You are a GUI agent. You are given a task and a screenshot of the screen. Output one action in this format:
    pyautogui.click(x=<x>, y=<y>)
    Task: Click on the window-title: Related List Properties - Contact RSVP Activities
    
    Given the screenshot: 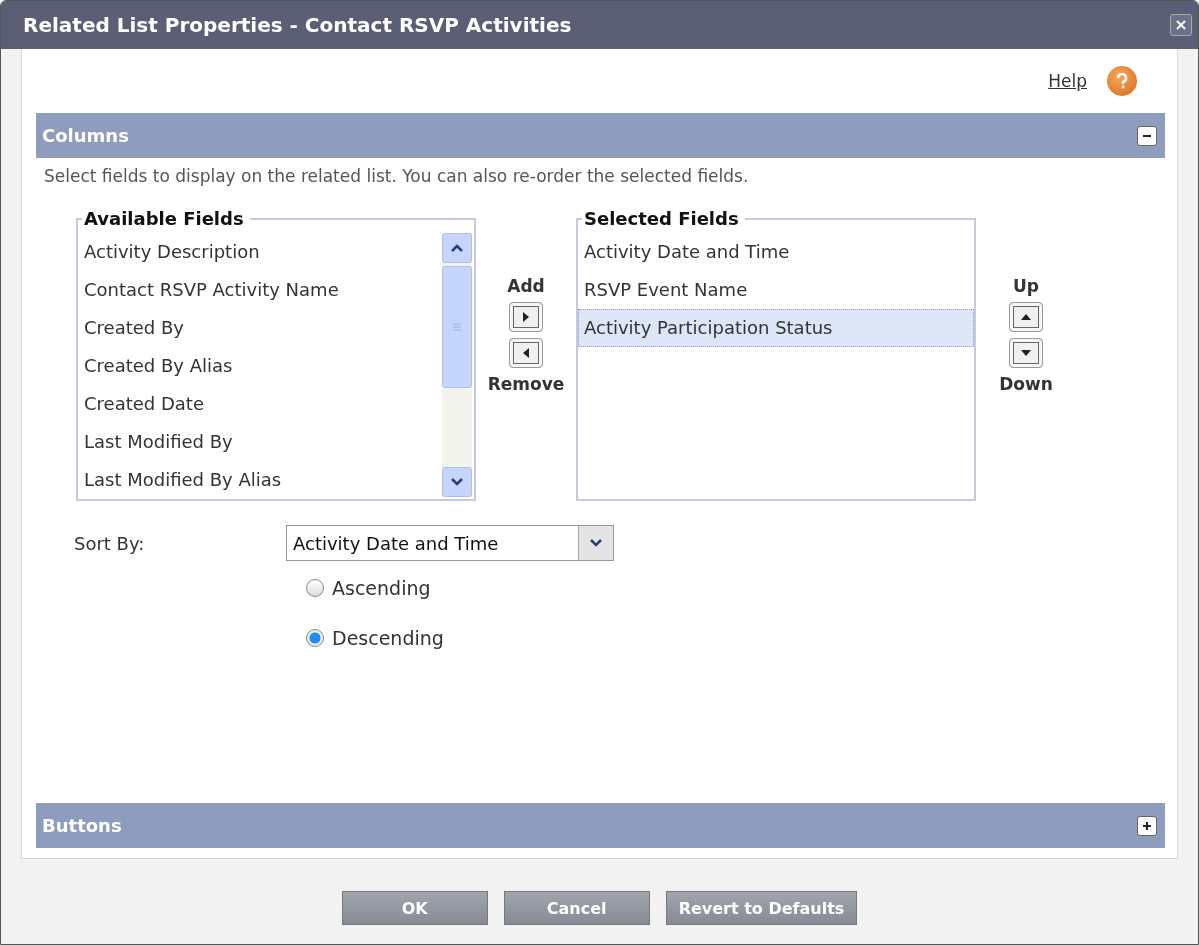 What is the action you would take?
    pyautogui.click(x=297, y=25)
    